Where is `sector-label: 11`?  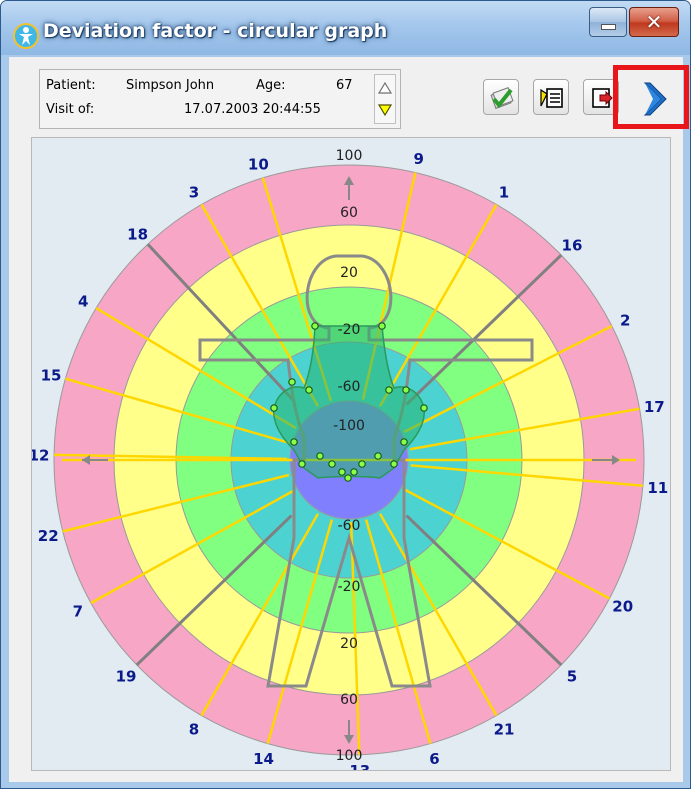
sector-label: 11 is located at coordinates (657, 488).